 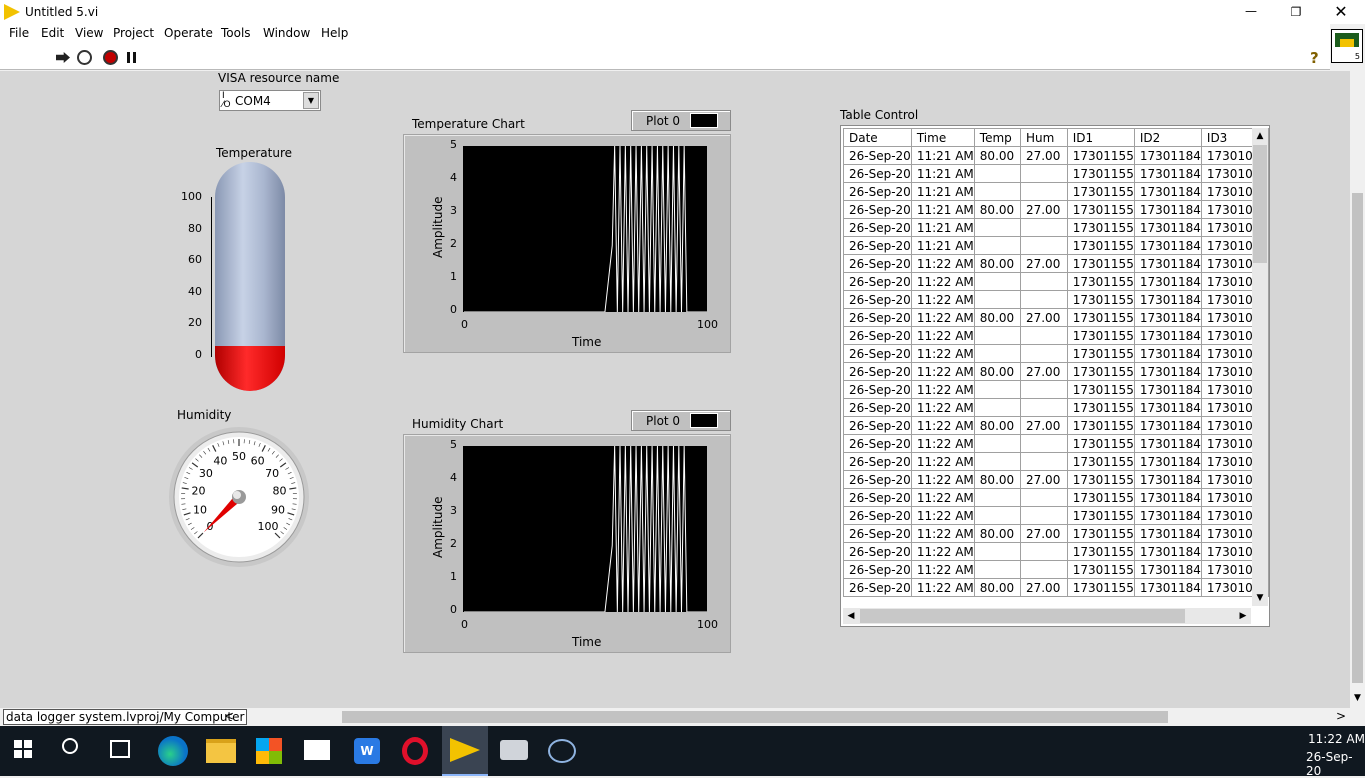 What do you see at coordinates (63, 57) in the screenshot?
I see `run-arrow-icon` at bounding box center [63, 57].